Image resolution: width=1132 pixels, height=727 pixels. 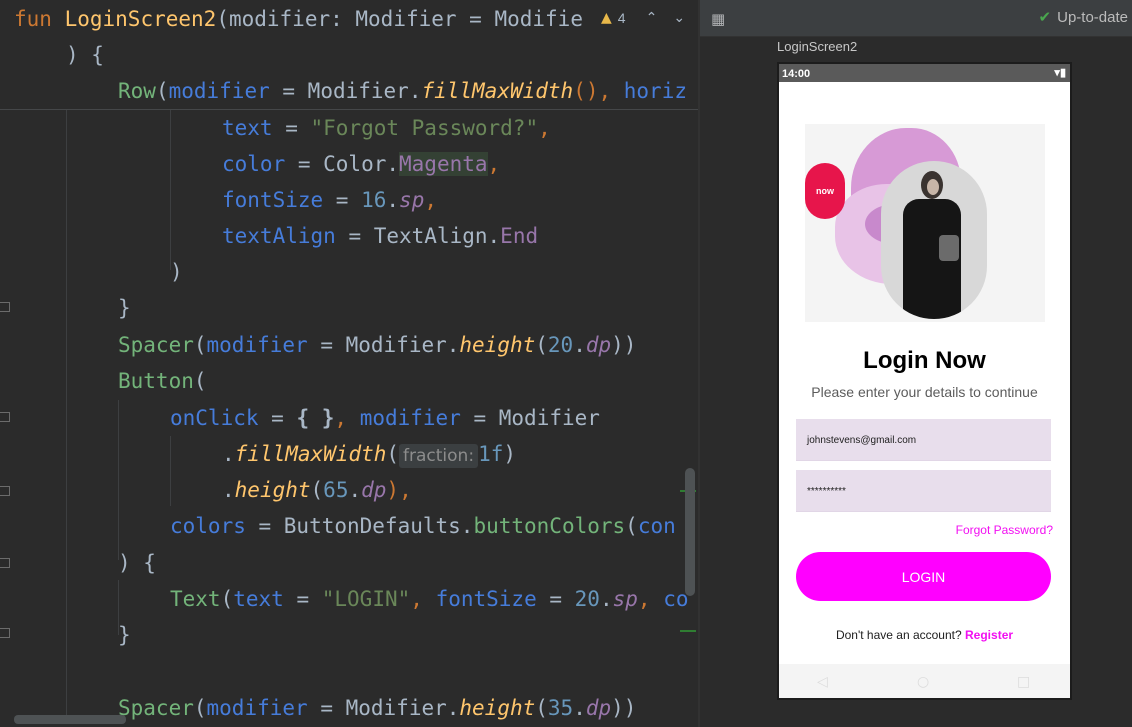 I want to click on code-token: { }, so click(x=315, y=418).